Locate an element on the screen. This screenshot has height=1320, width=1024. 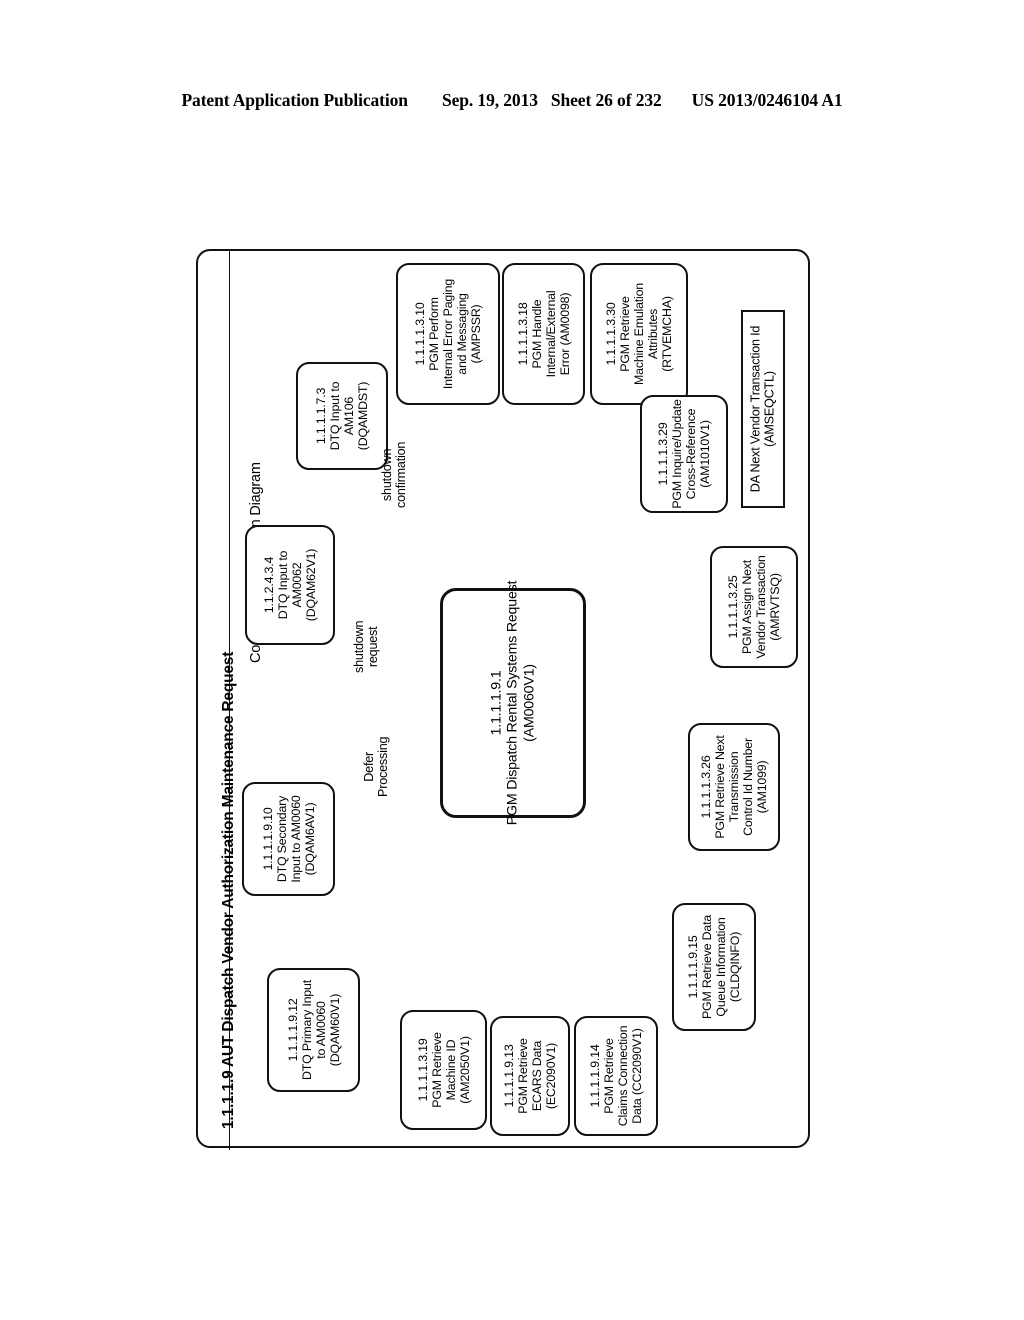
publication-label: Patent Application Publication is located at coordinates (294, 99).